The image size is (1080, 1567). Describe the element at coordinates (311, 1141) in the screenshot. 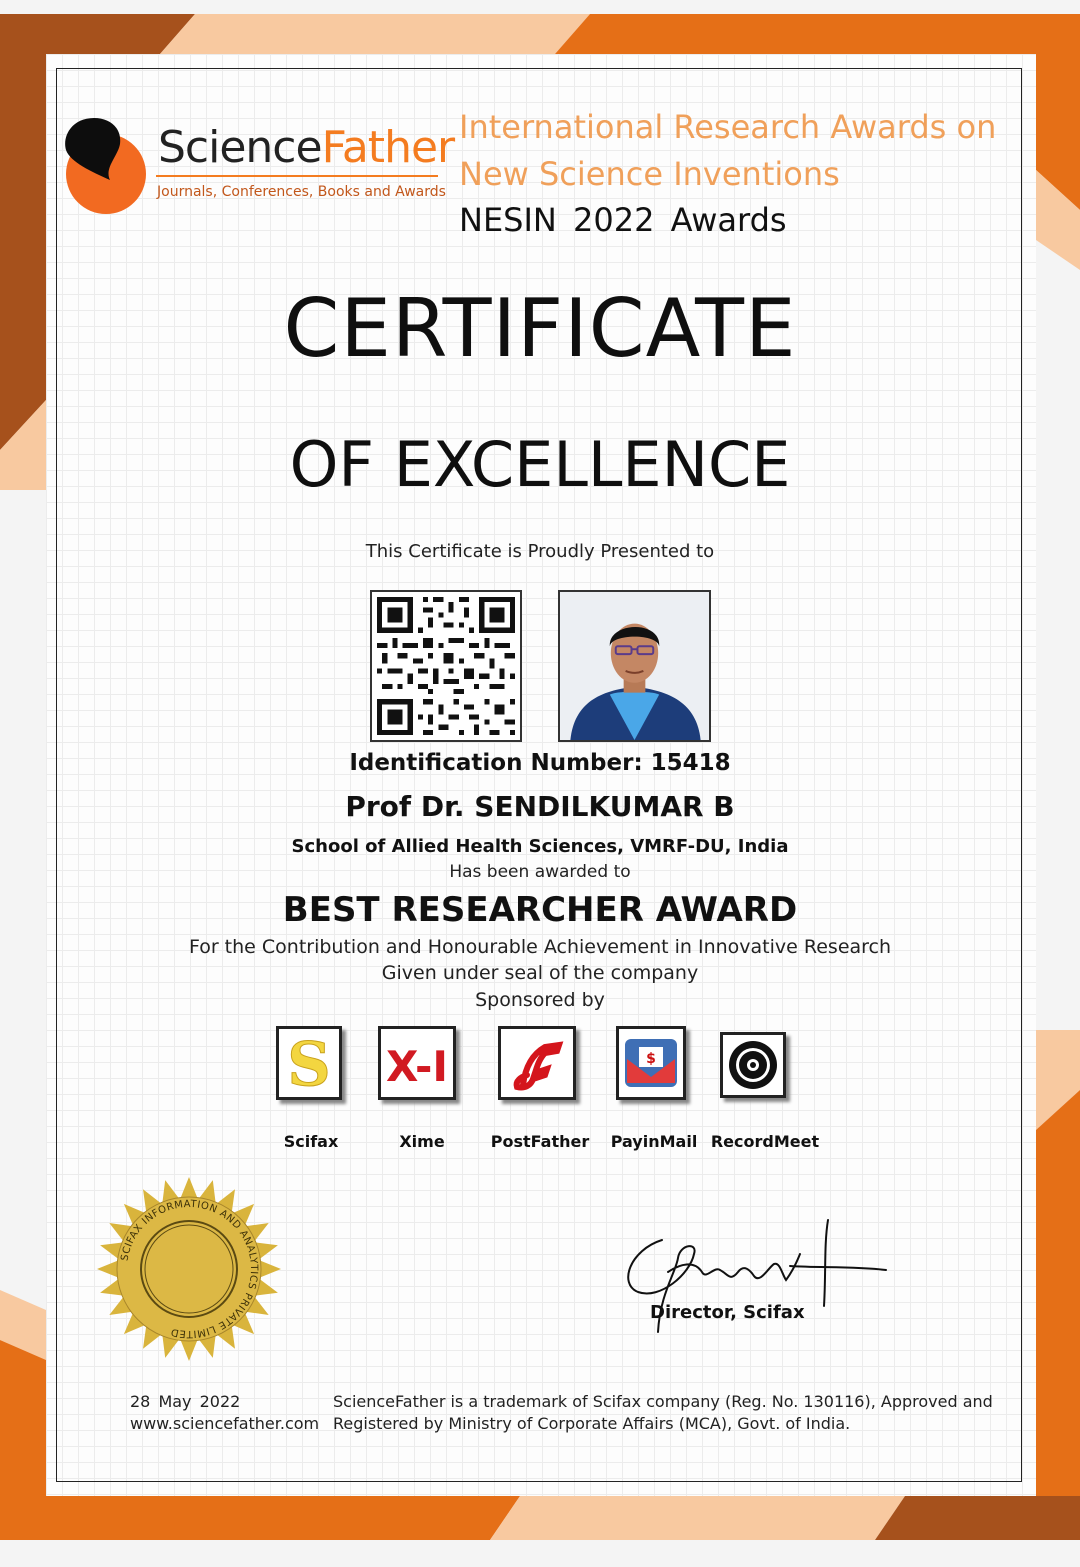

I see `sponsor-label-scifax: Scifax` at that location.